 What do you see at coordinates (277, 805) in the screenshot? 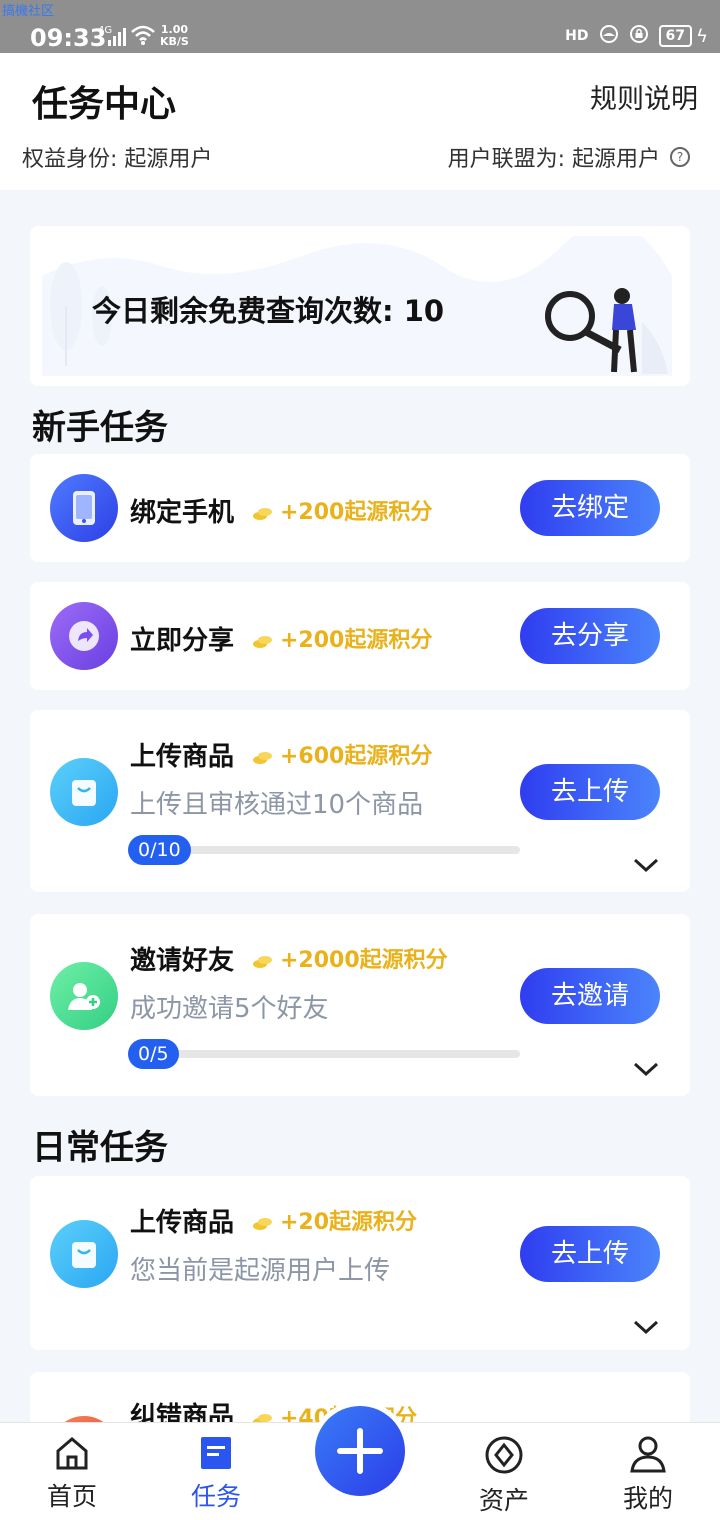
I see `task-description: 上传且审核通过10个商品` at bounding box center [277, 805].